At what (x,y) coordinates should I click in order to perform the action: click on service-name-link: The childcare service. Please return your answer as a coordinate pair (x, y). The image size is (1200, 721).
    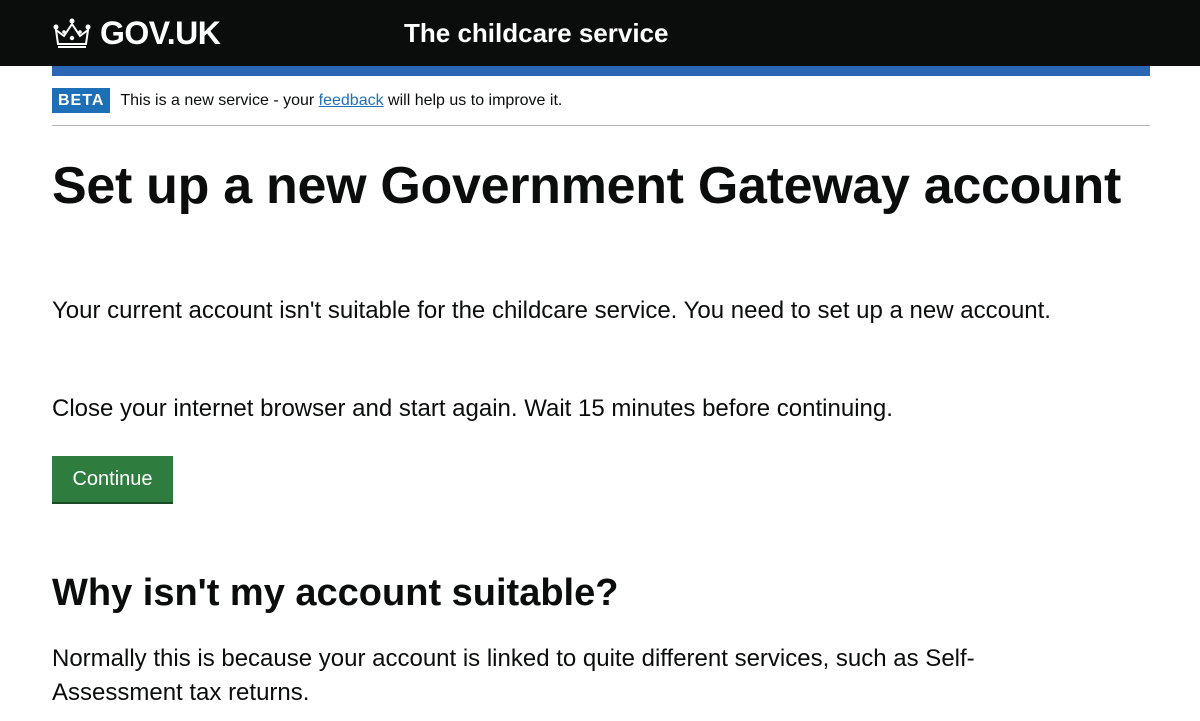
    Looking at the image, I should click on (536, 33).